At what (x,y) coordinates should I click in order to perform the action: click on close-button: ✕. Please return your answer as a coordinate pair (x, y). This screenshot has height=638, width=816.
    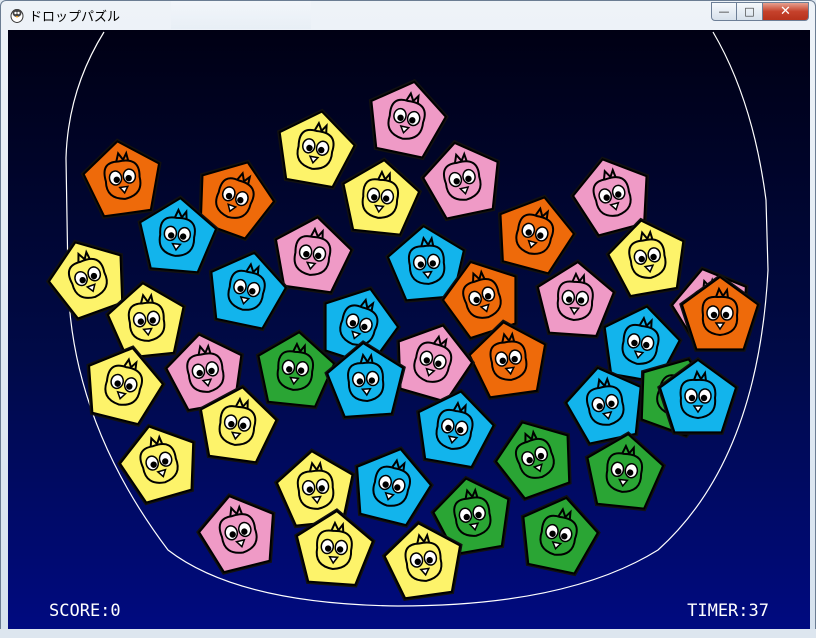
    Looking at the image, I should click on (786, 11).